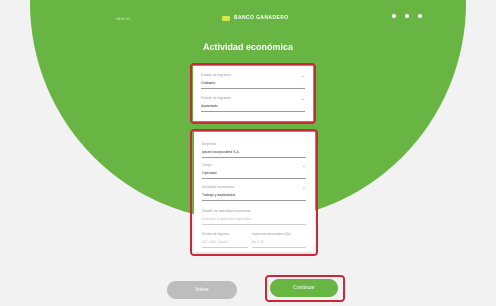 Image resolution: width=496 pixels, height=306 pixels. I want to click on top-navigation: INICIO BANCO GANADERO, so click(248, 15).